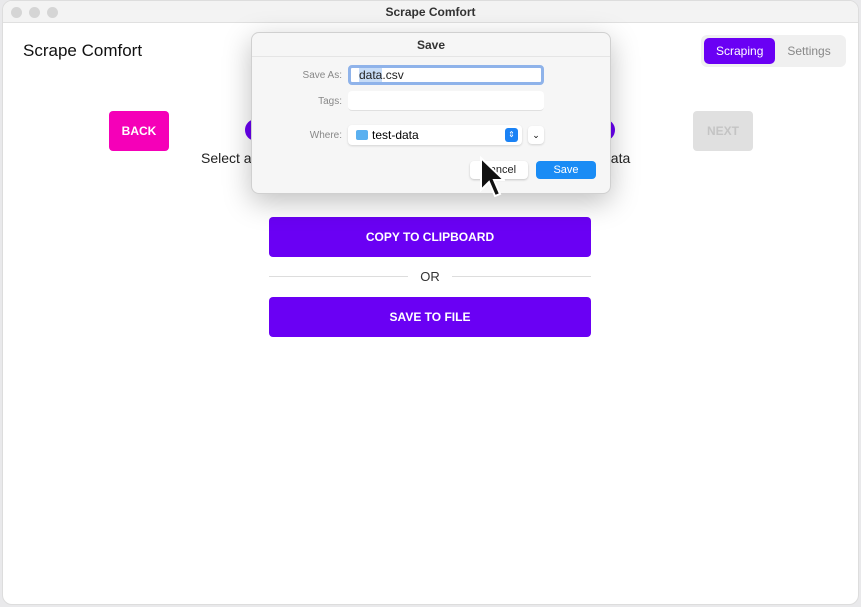  I want to click on tags-label: Tags:, so click(330, 101).